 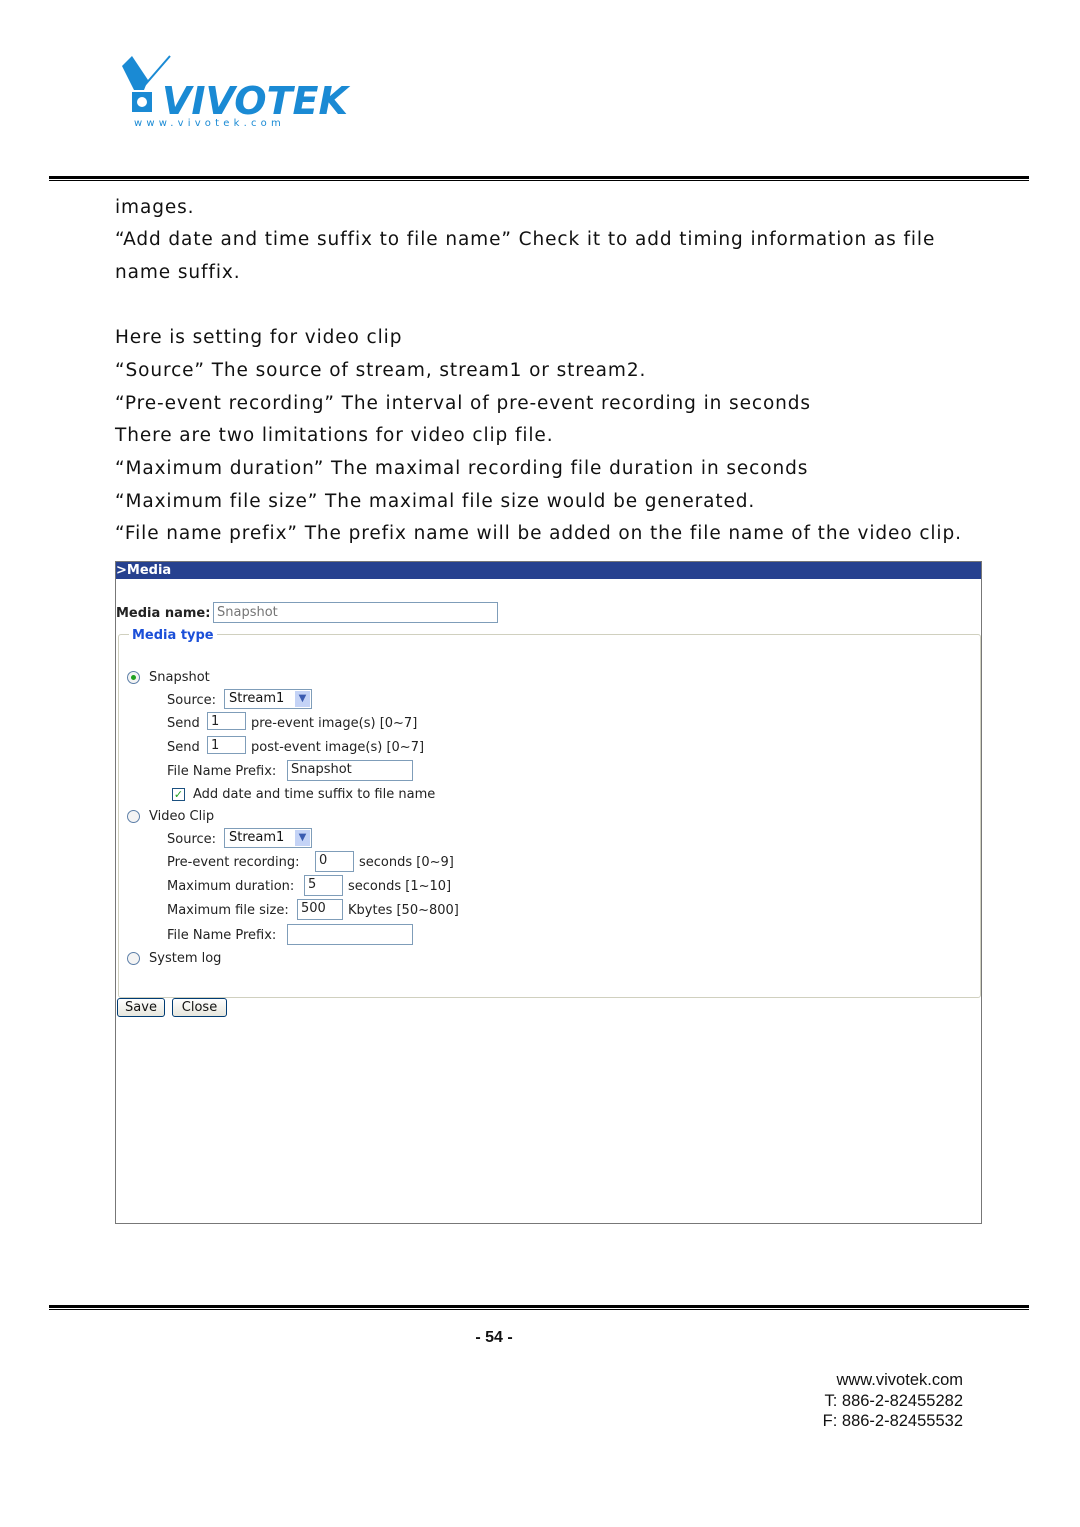 I want to click on pre-event-images-input: 1, so click(x=226, y=721).